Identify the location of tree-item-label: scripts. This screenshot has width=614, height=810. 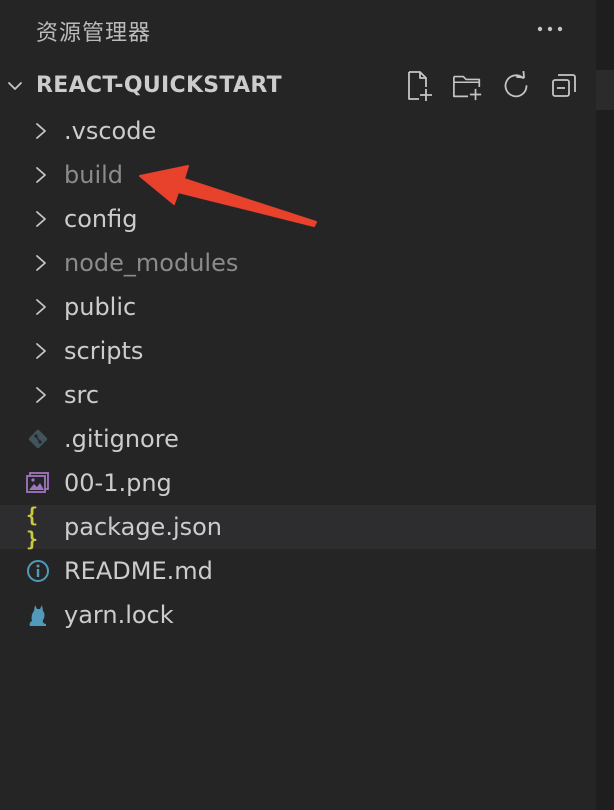
(104, 351).